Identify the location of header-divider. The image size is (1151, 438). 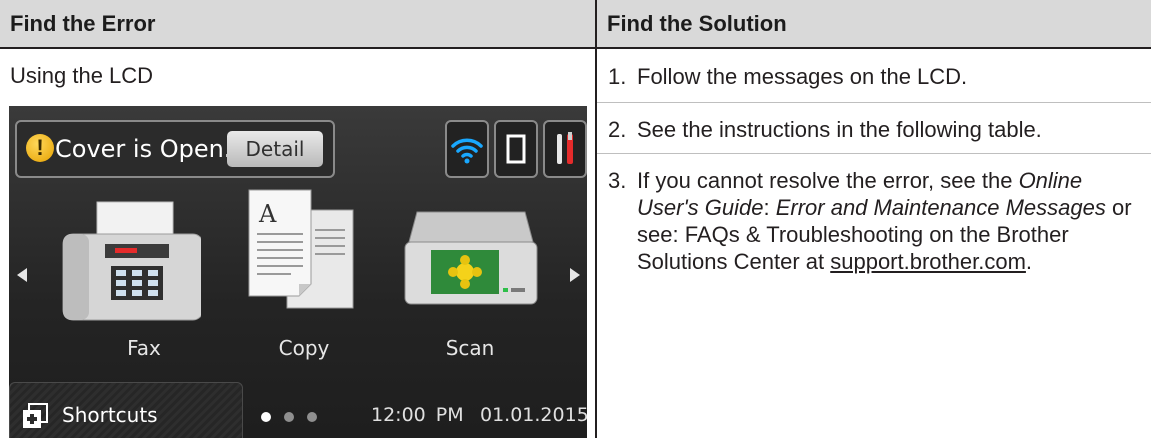
(575, 48).